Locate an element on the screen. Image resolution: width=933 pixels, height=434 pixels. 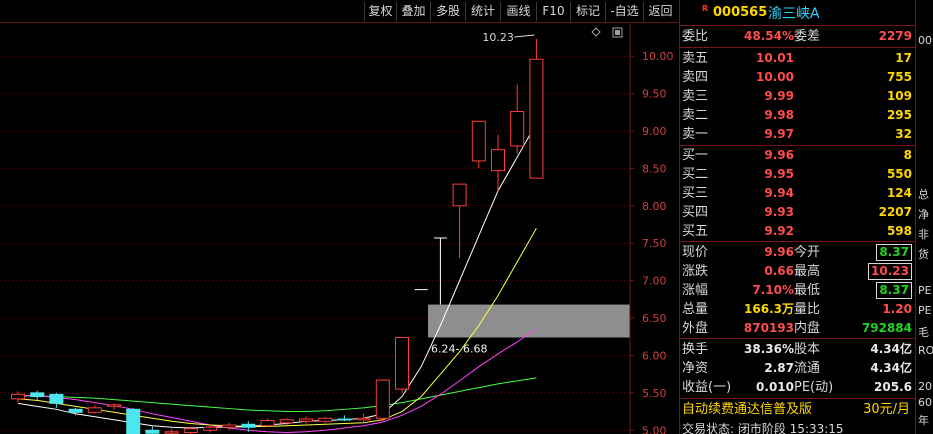
divider is located at coordinates (798, 241).